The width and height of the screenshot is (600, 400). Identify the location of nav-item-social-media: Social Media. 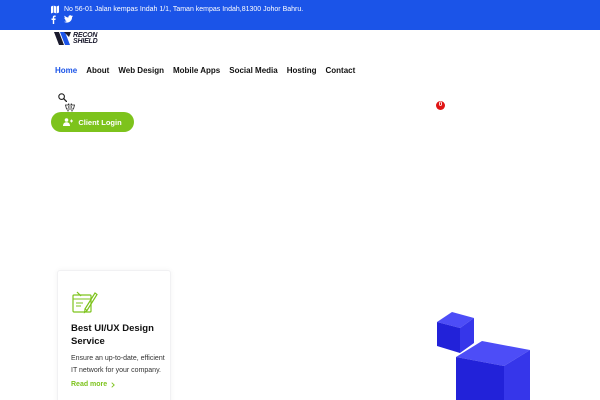
(253, 70).